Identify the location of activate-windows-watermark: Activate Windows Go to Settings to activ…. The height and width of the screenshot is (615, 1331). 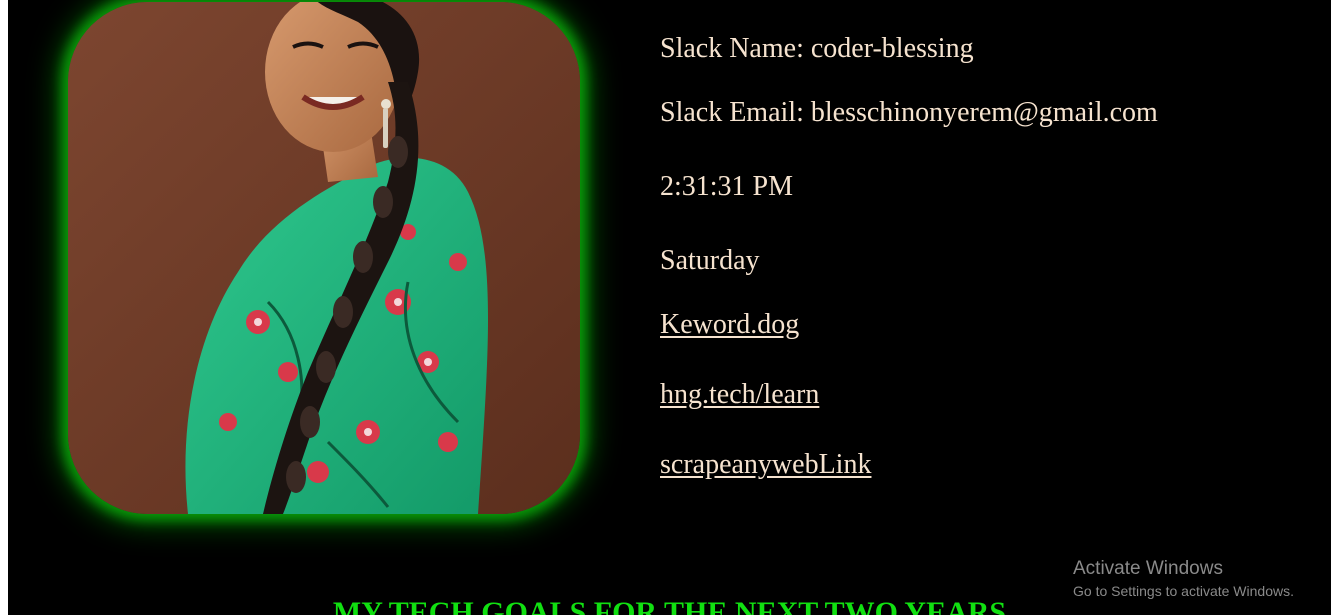
(1183, 579).